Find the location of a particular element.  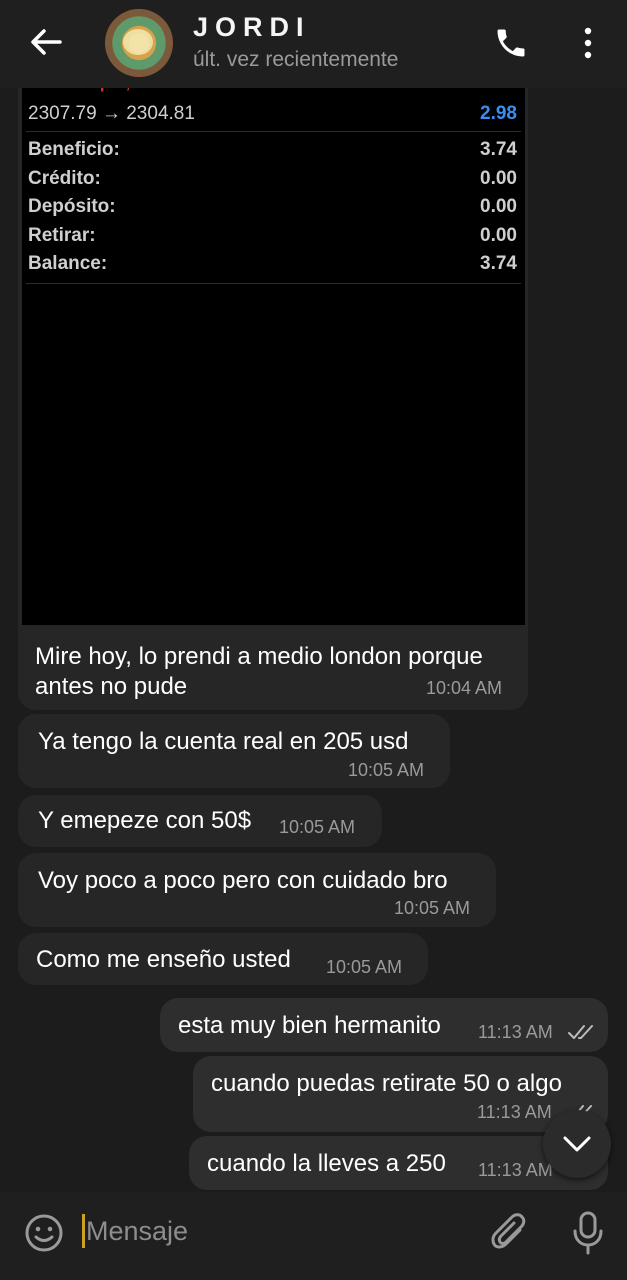

more-options-button is located at coordinates (588, 43).